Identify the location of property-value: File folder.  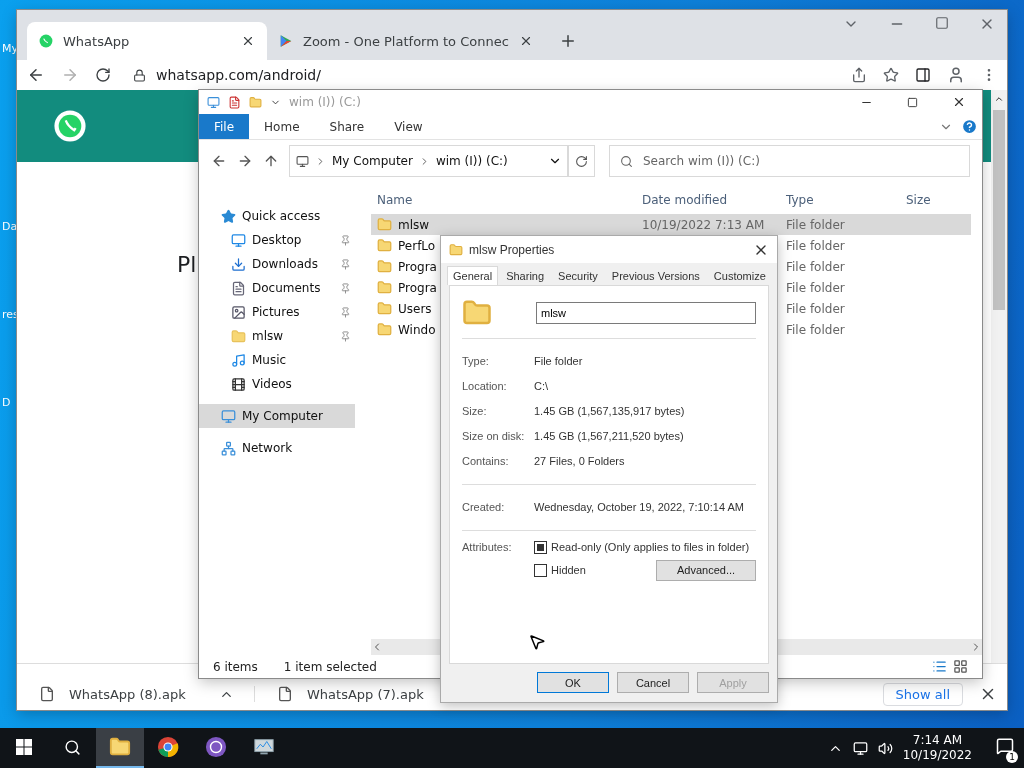
(559, 361).